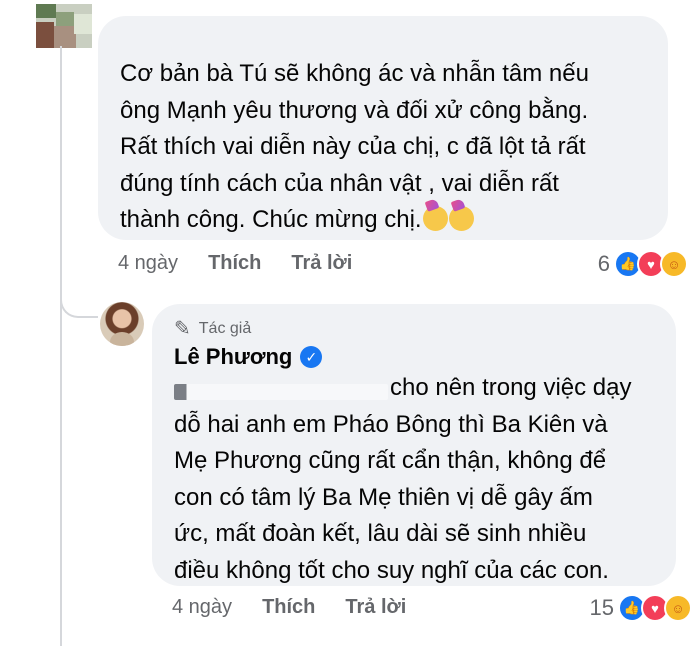  I want to click on comment-line: ông Mạnh yêu thương và đối xử công bằng., so click(354, 110).